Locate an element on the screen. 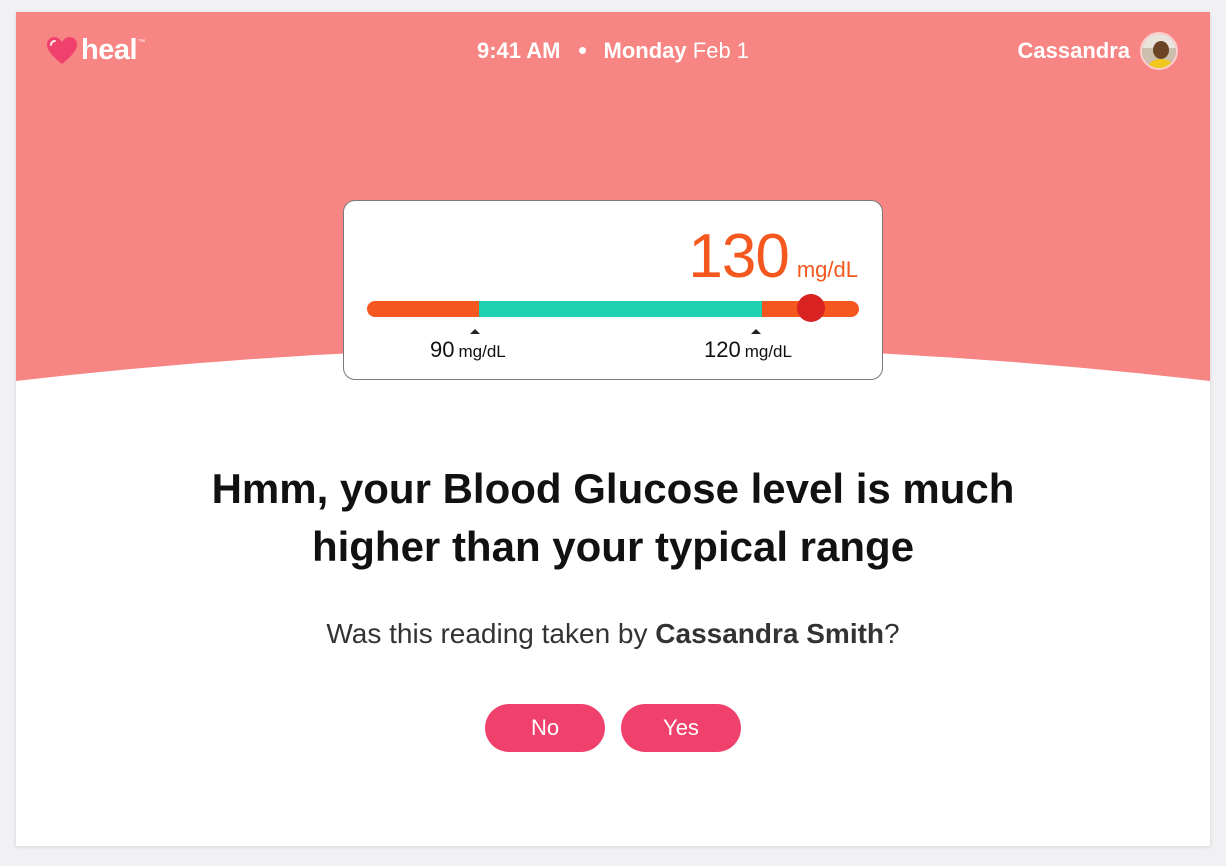 The height and width of the screenshot is (866, 1226). high-threshold-value: 120 is located at coordinates (722, 349).